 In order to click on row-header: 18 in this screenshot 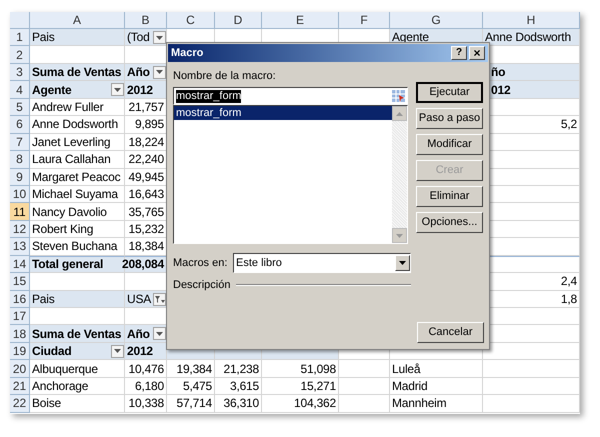, I will do `click(20, 334)`.